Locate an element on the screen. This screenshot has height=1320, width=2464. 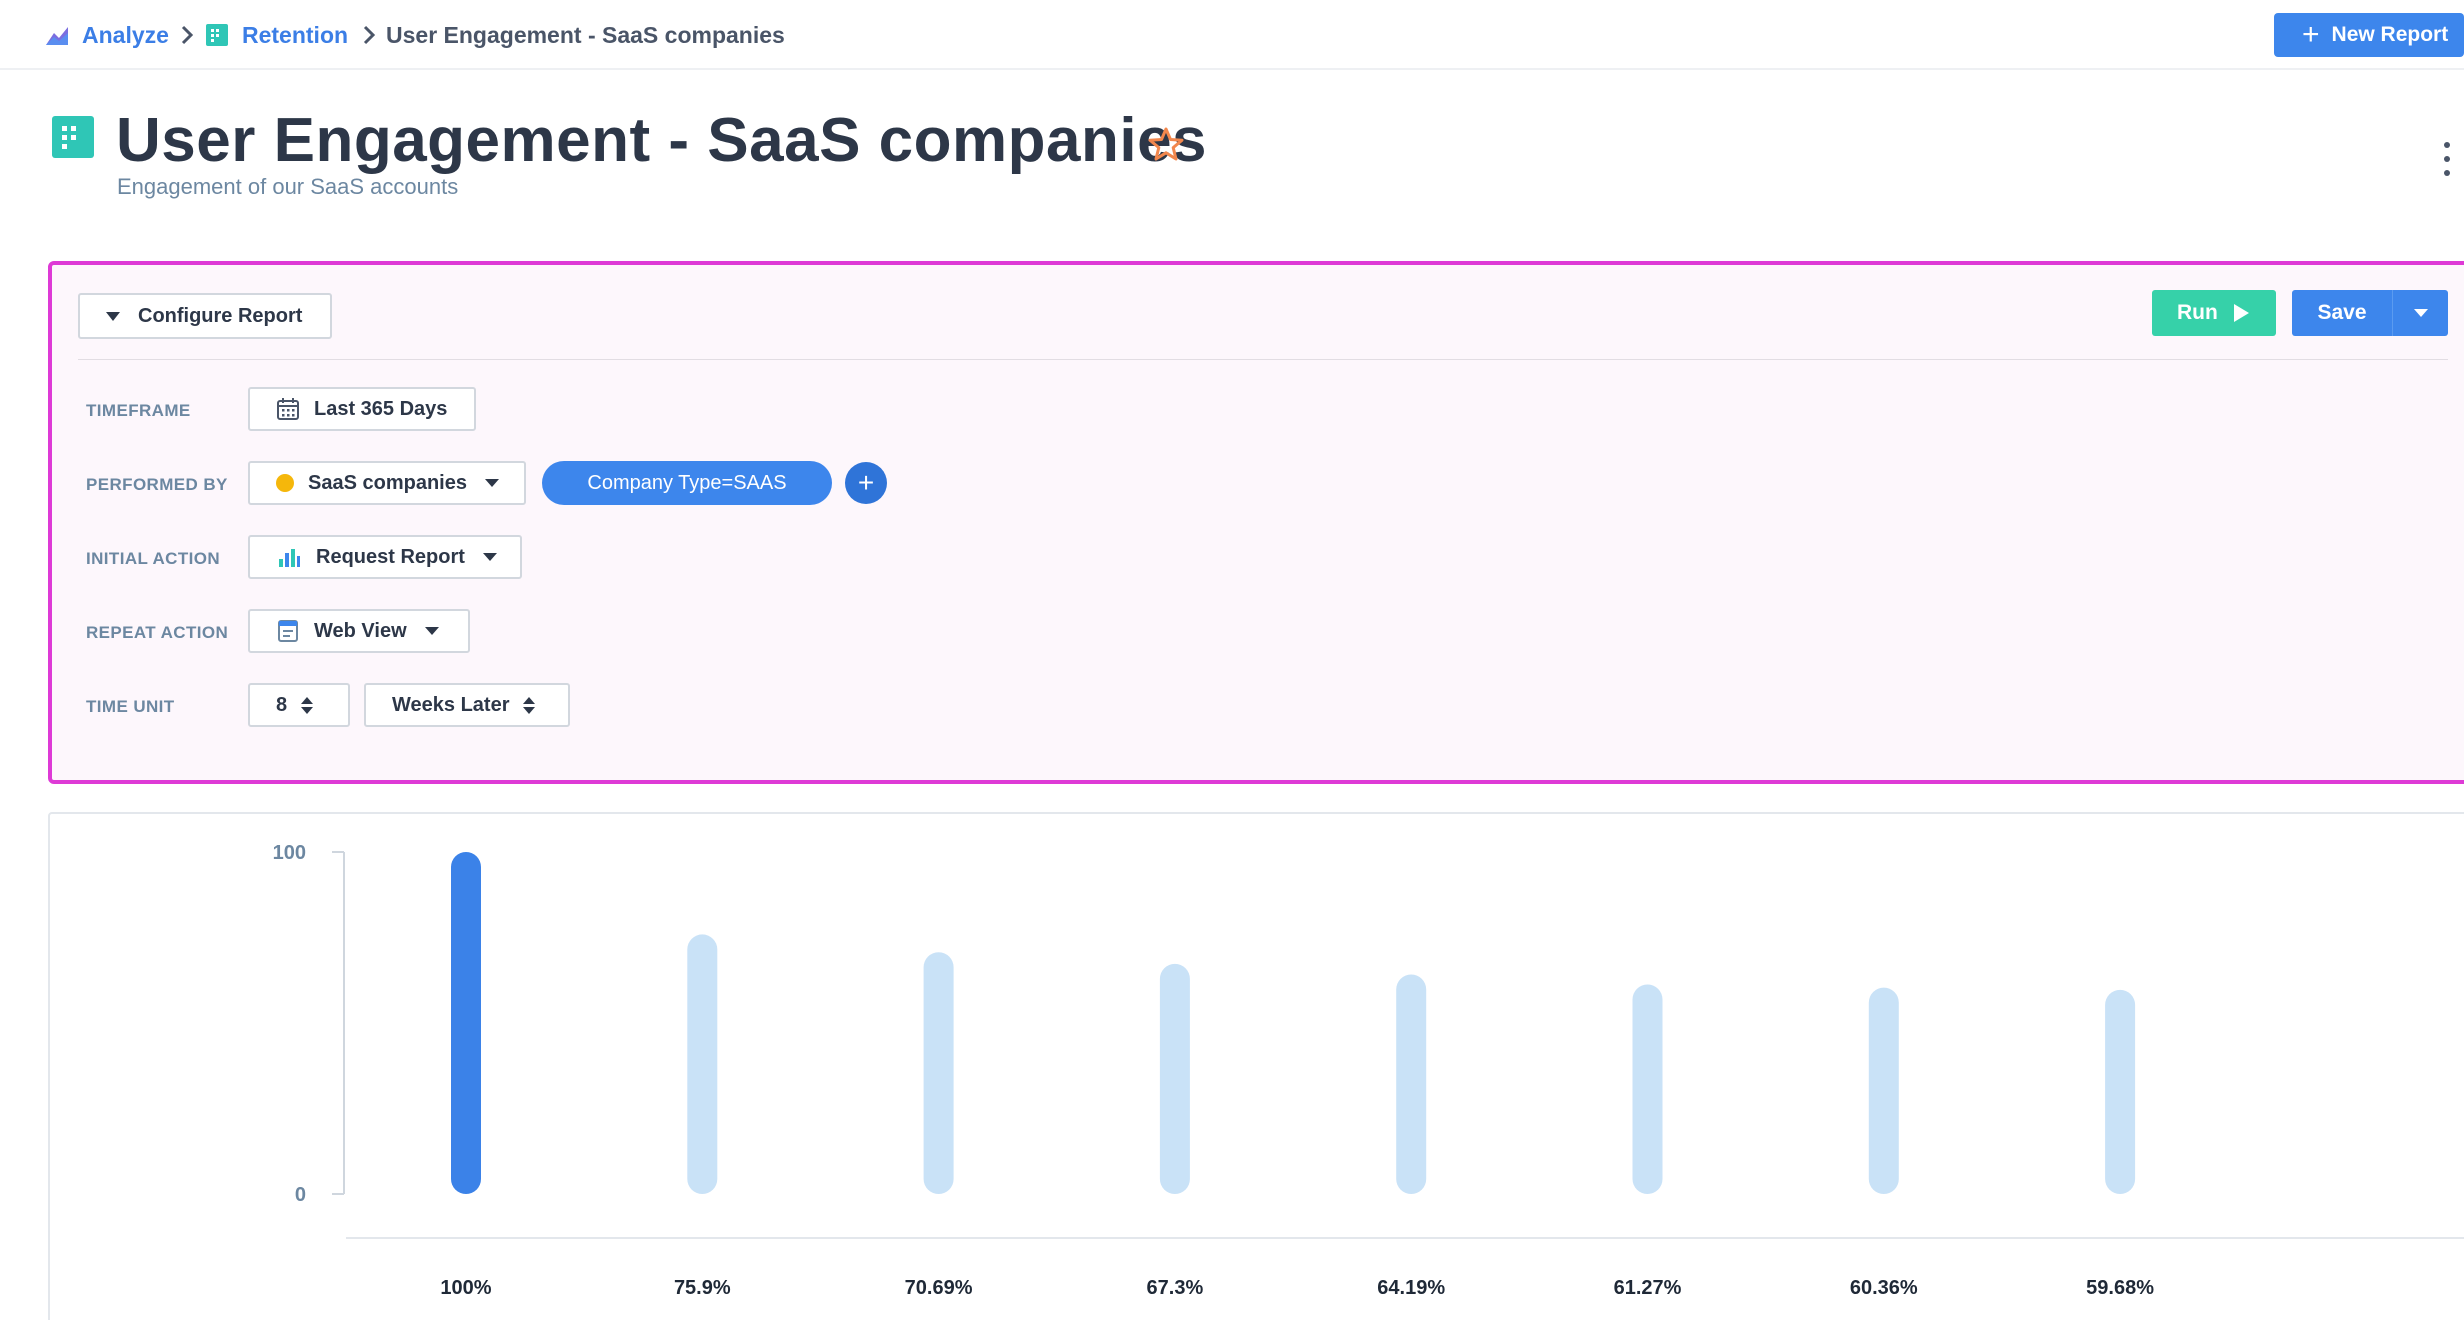
y-tick-label: 100 is located at coordinates (289, 853).